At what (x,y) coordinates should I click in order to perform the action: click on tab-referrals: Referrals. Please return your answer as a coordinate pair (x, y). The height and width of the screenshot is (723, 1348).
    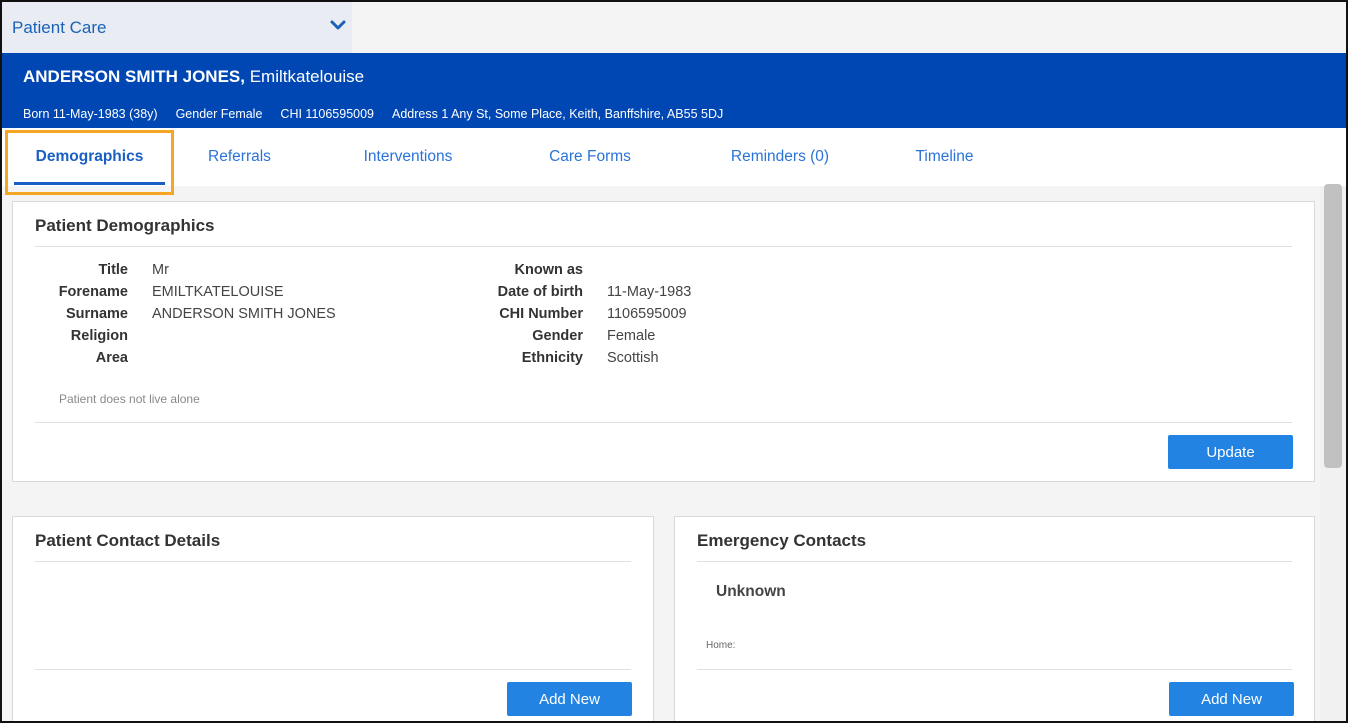
    Looking at the image, I should click on (239, 157).